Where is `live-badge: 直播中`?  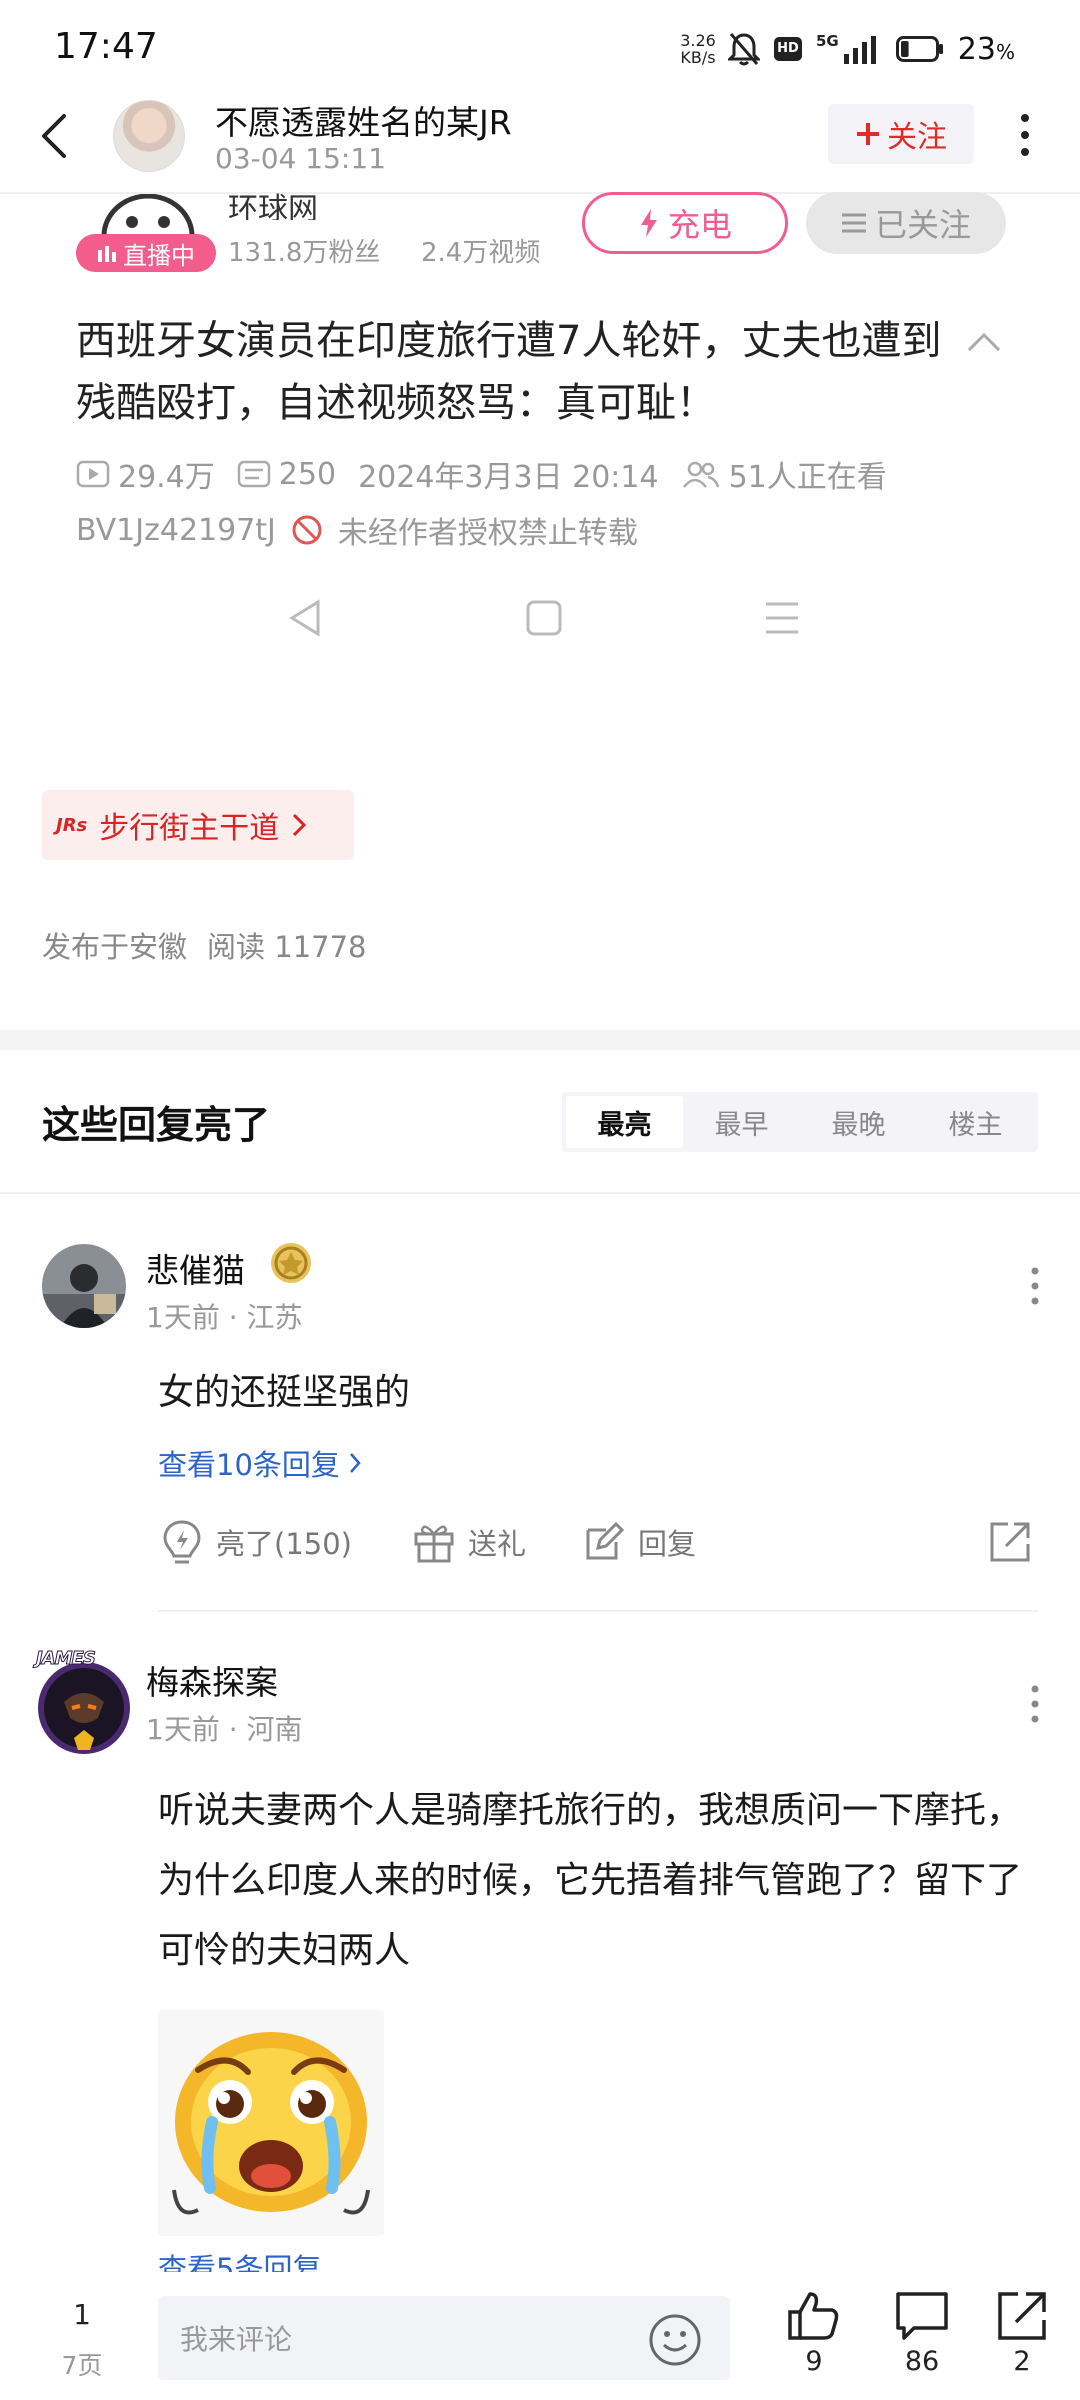 live-badge: 直播中 is located at coordinates (146, 253).